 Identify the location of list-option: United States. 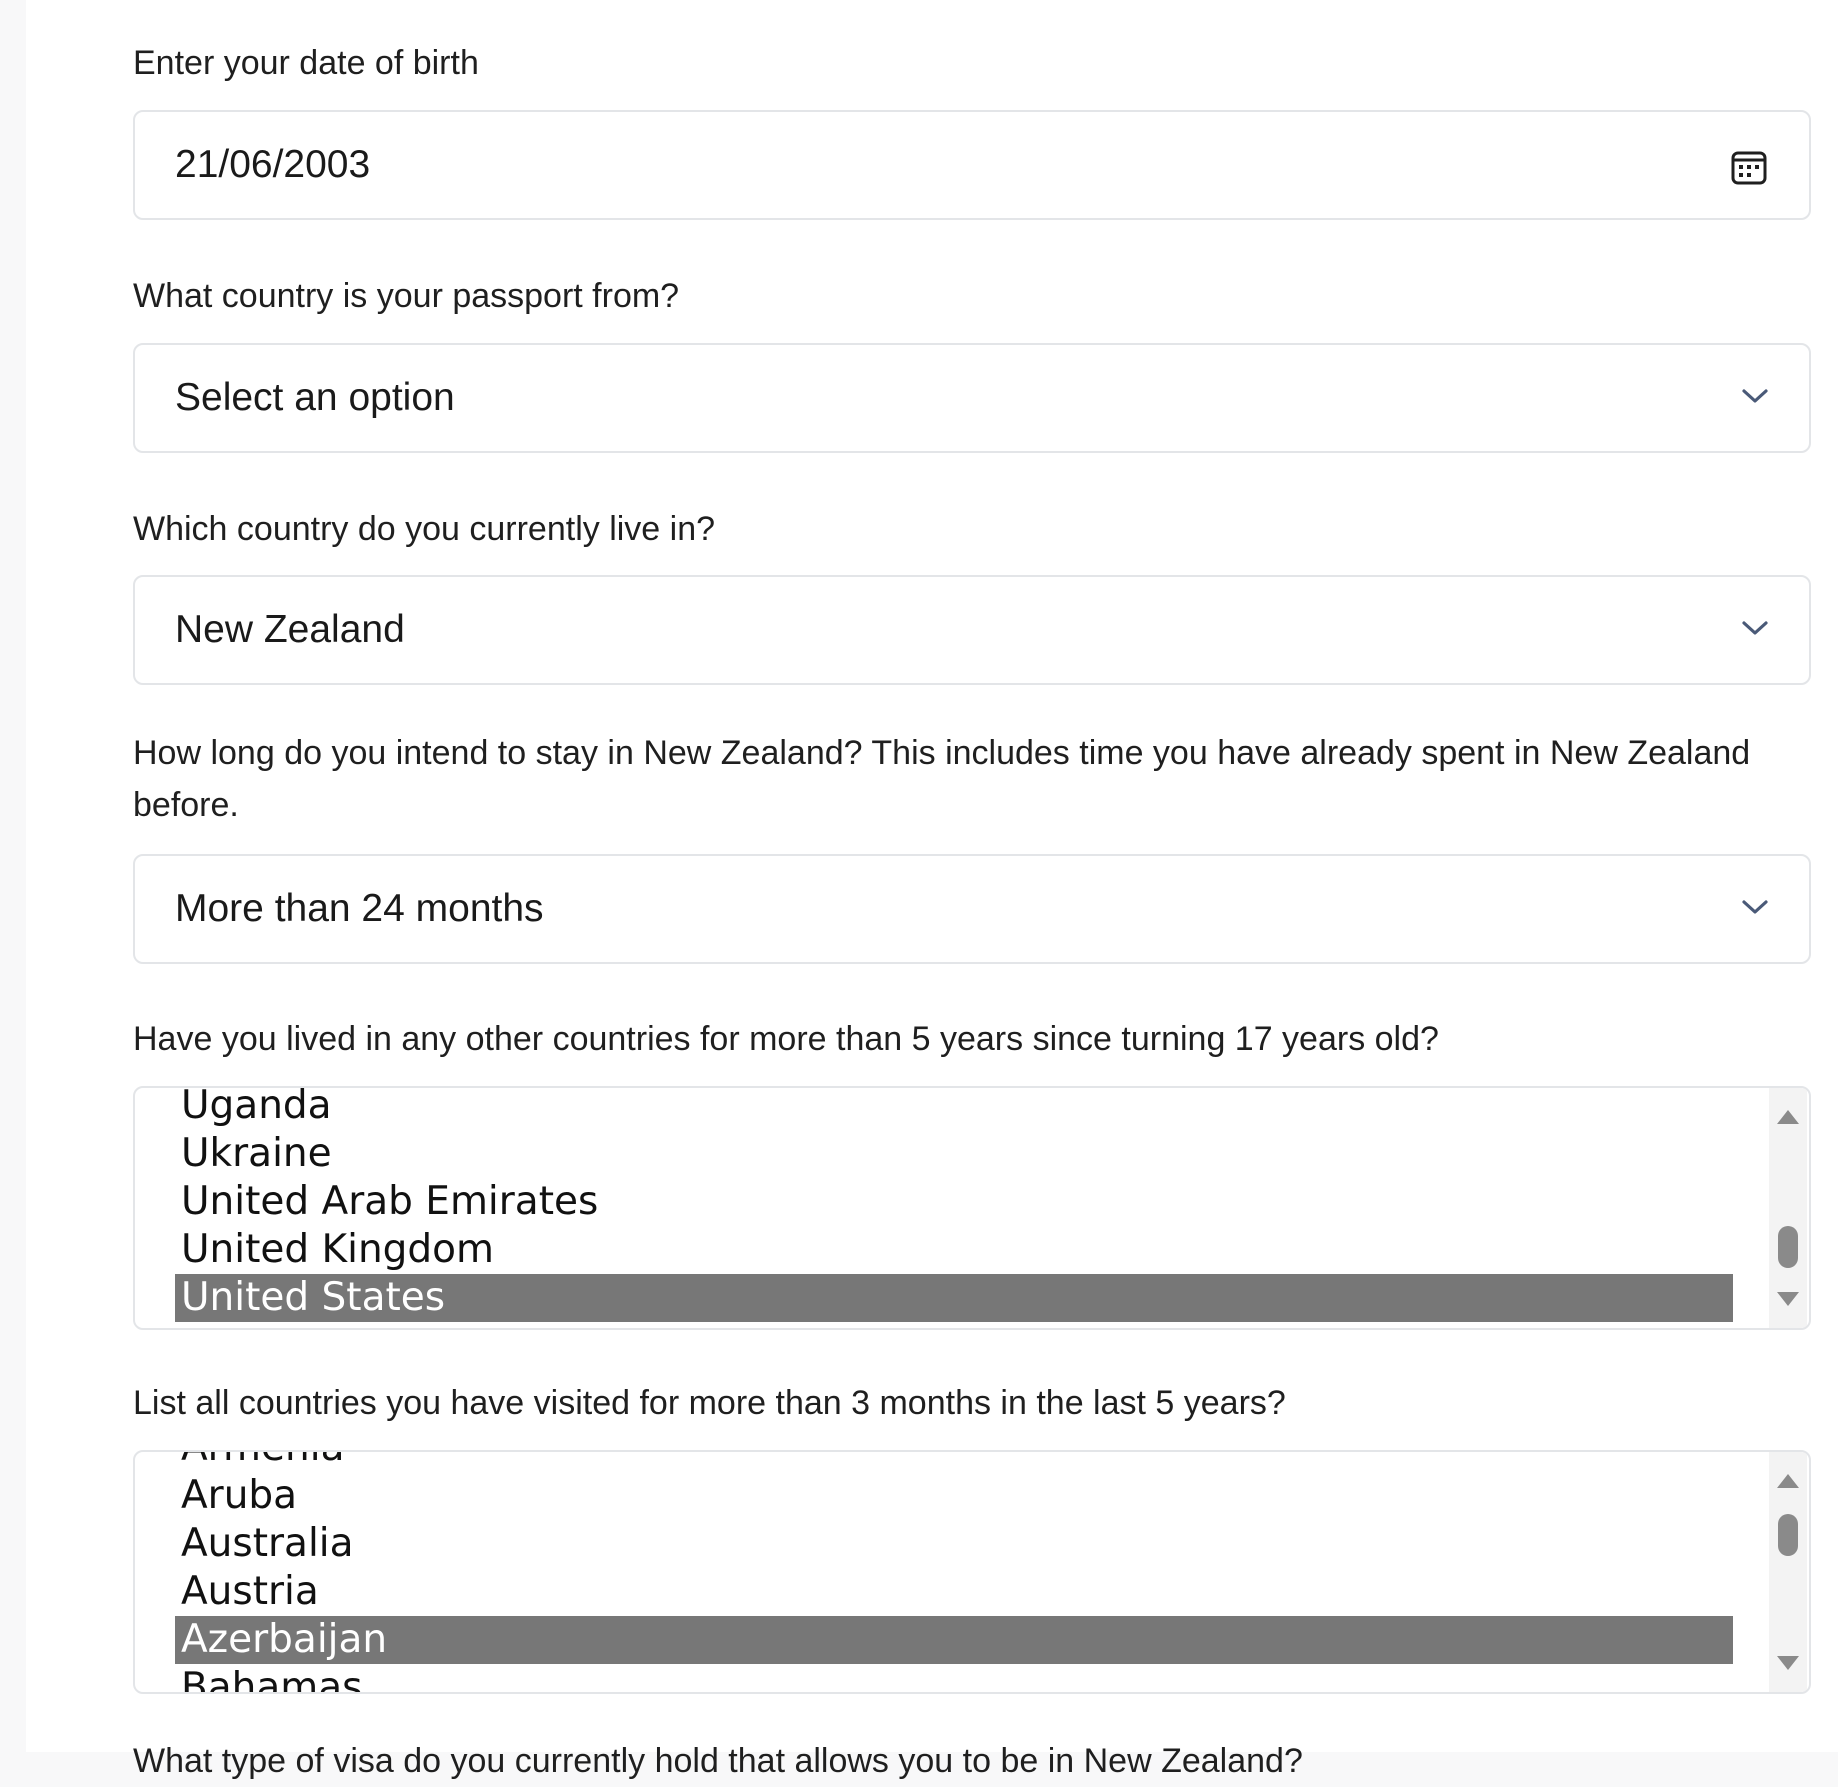
(954, 1298).